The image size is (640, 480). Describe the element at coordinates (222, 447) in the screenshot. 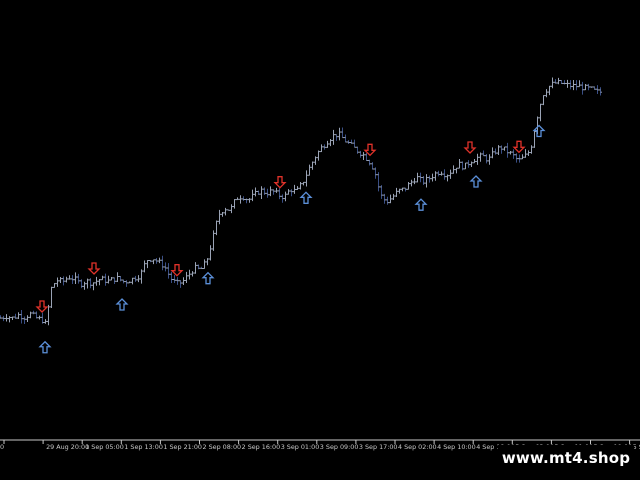

I see `time-tick-label: 2 Sep 08:00` at that location.